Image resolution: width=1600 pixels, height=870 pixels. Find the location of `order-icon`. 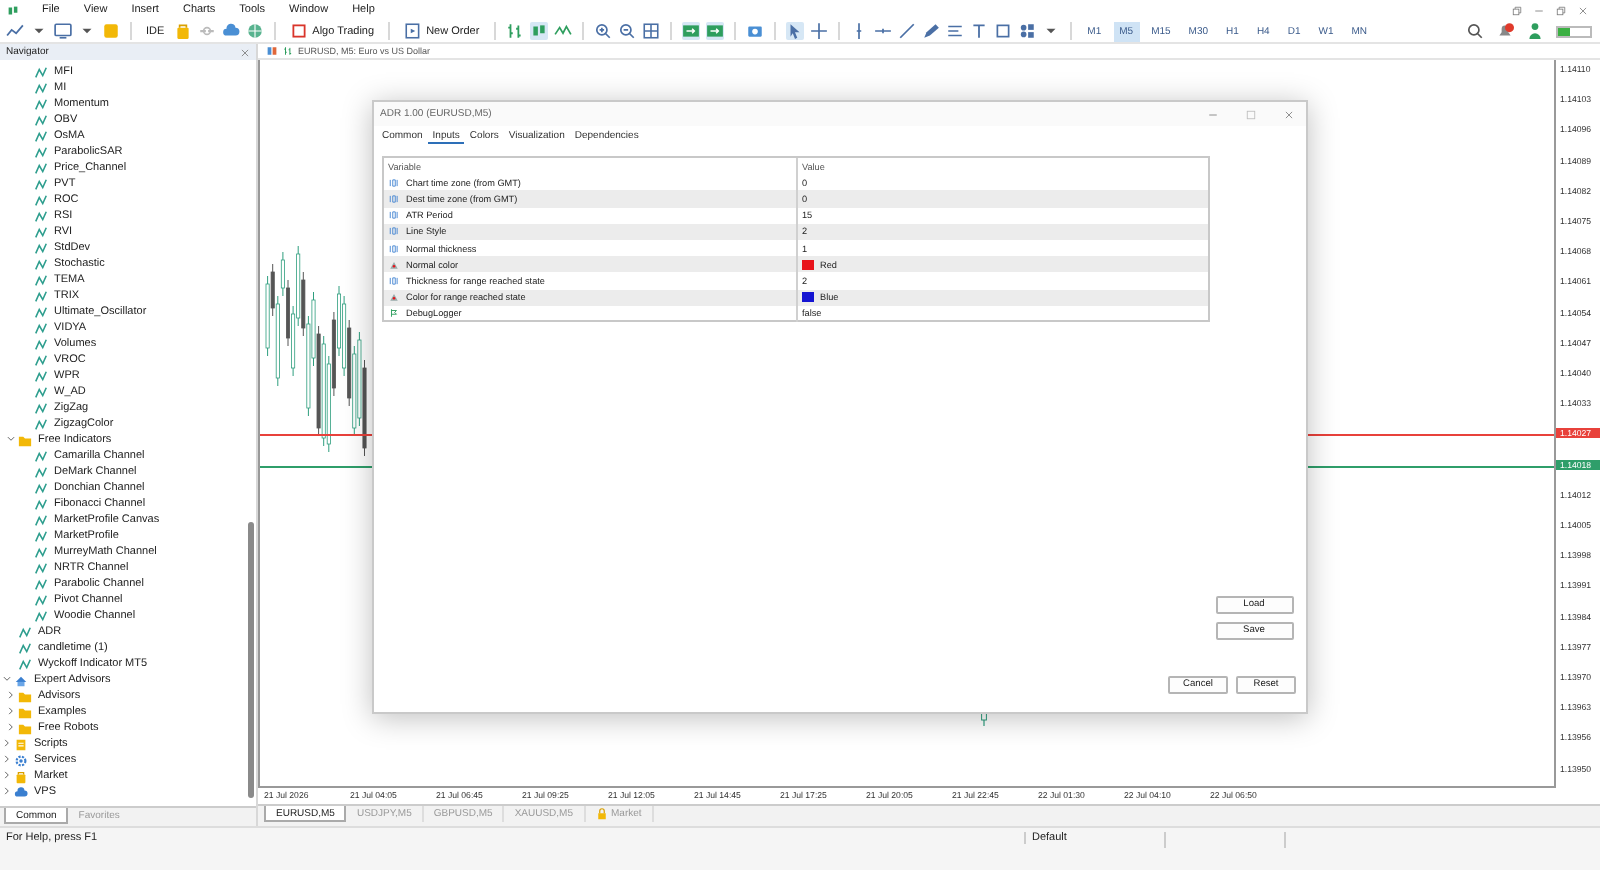

order-icon is located at coordinates (413, 31).